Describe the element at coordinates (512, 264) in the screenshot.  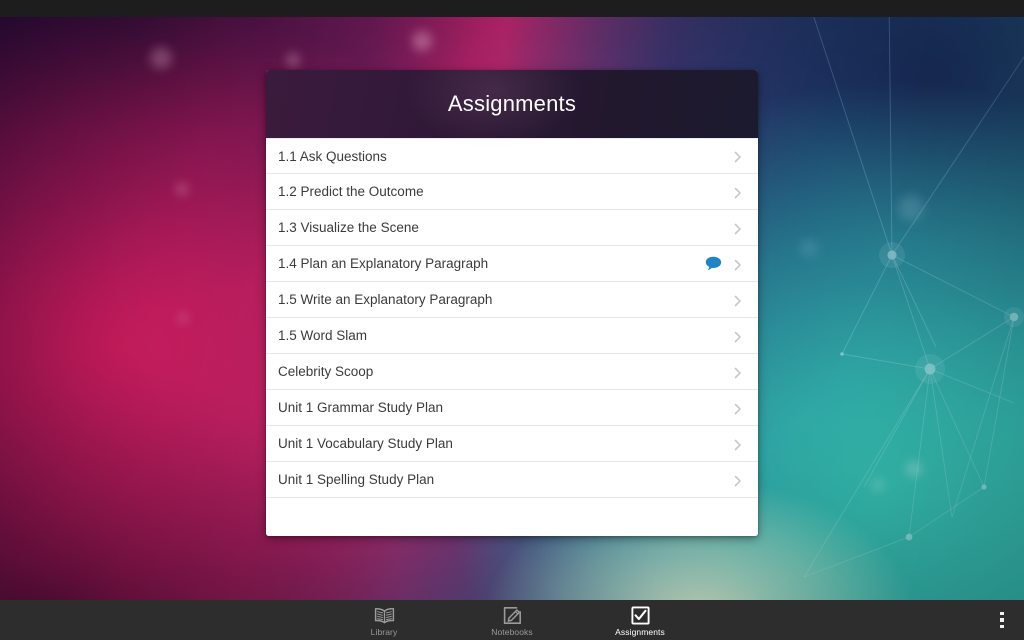
I see `assignment-row: 1.4 Plan an Explanatory Paragraph` at that location.